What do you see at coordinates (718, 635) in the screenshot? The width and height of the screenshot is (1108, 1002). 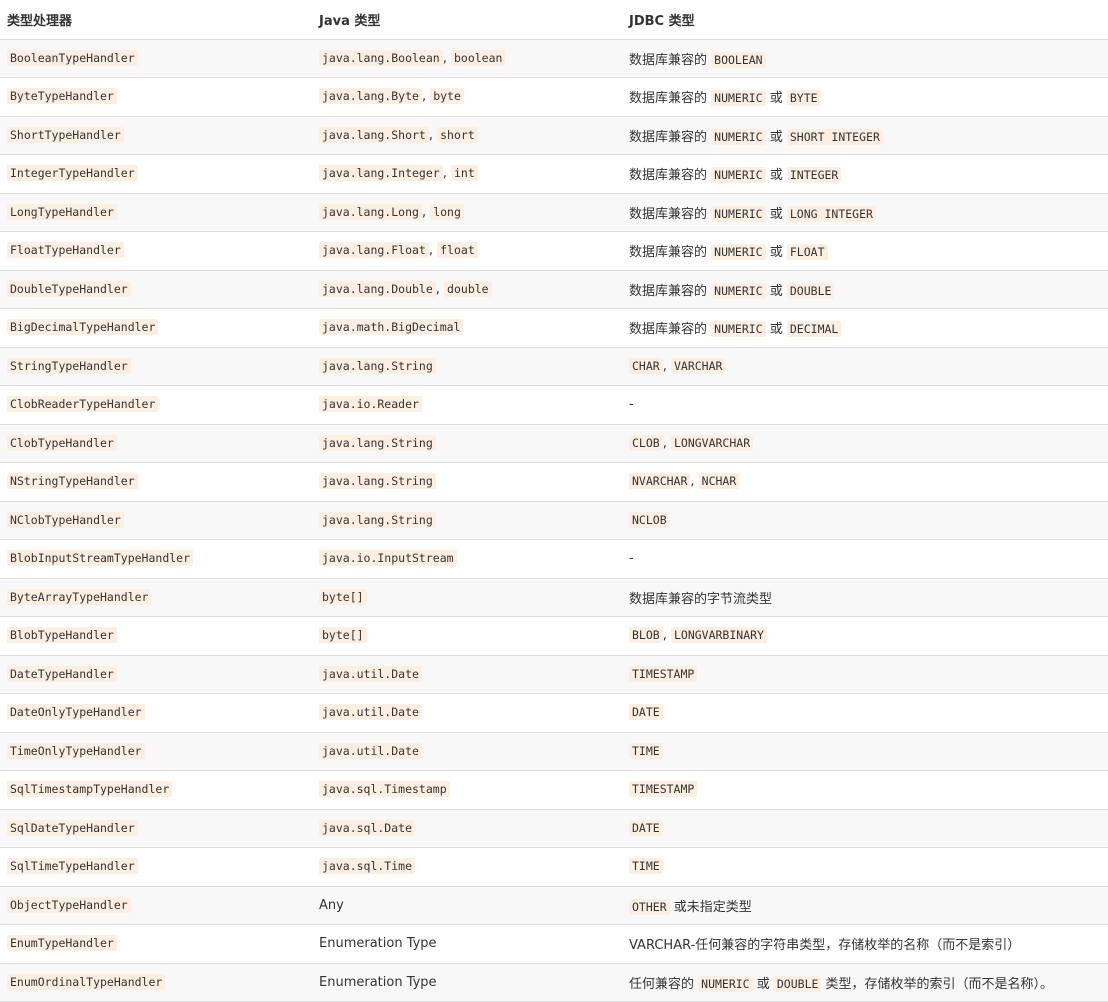 I see `type-code: LONGVARBINARY` at bounding box center [718, 635].